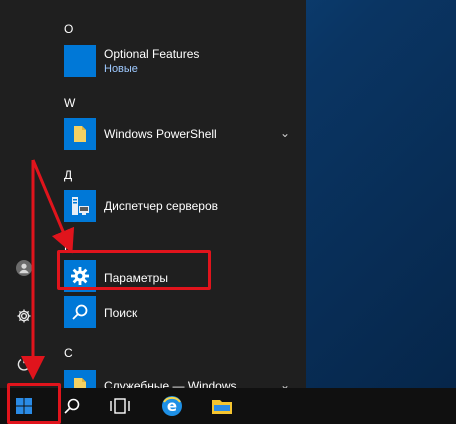  Describe the element at coordinates (80, 206) in the screenshot. I see `server-manager-icon` at that location.